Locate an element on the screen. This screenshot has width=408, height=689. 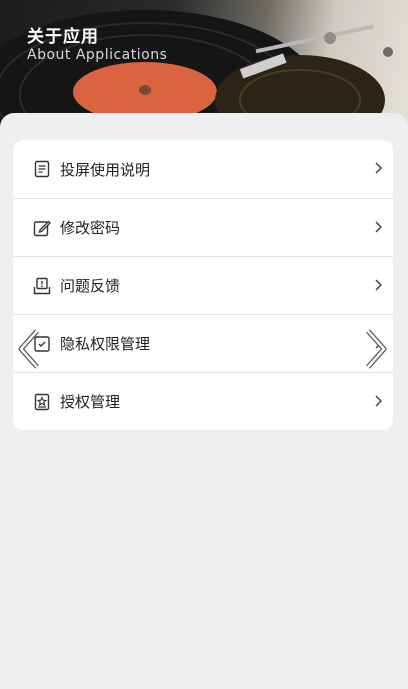
menu-item-label: 问题反馈 is located at coordinates (90, 286).